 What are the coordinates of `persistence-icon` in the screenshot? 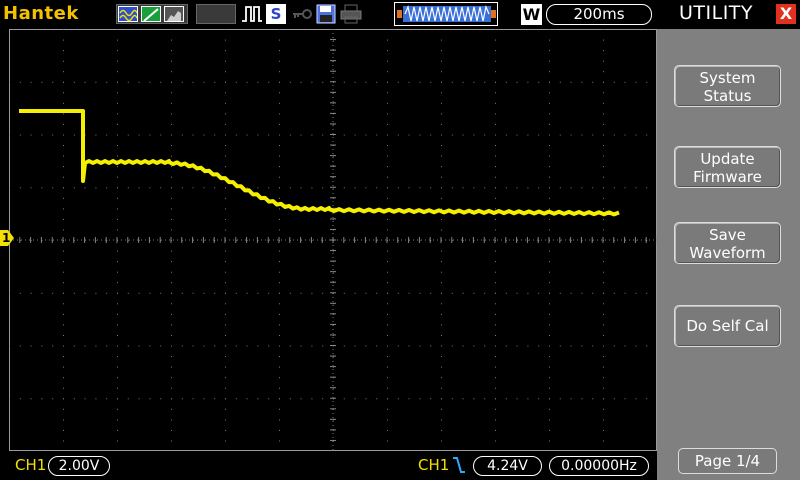 It's located at (174, 14).